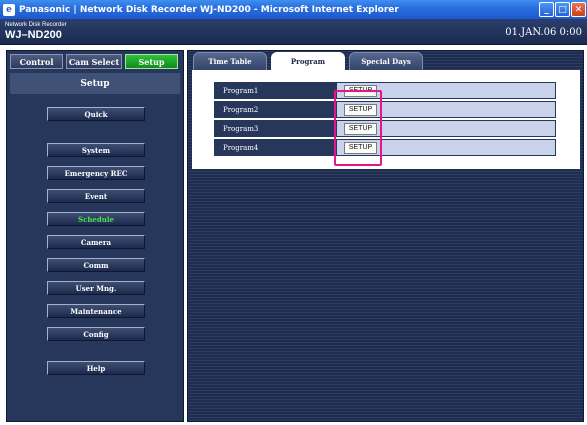 The width and height of the screenshot is (587, 425). I want to click on window-controls: _ □ ✕, so click(562, 9).